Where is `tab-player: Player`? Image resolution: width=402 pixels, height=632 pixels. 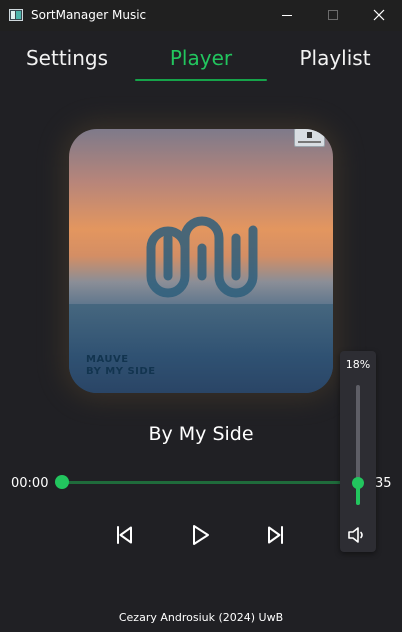
tab-player: Player is located at coordinates (201, 59).